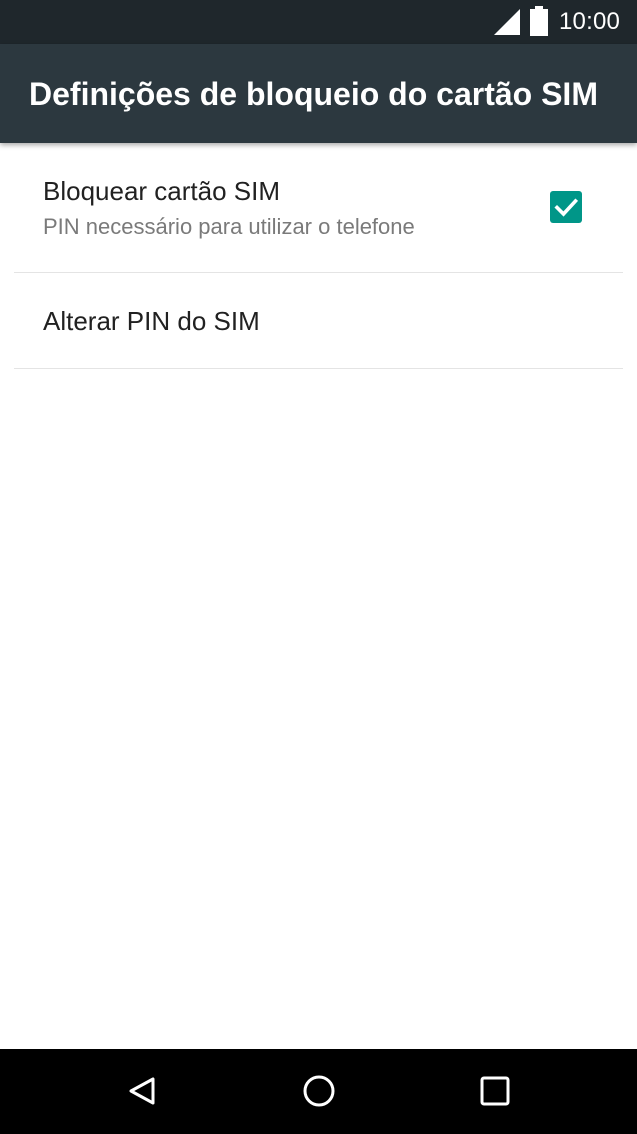 Image resolution: width=637 pixels, height=1134 pixels. Describe the element at coordinates (143, 1091) in the screenshot. I see `back-icon` at that location.